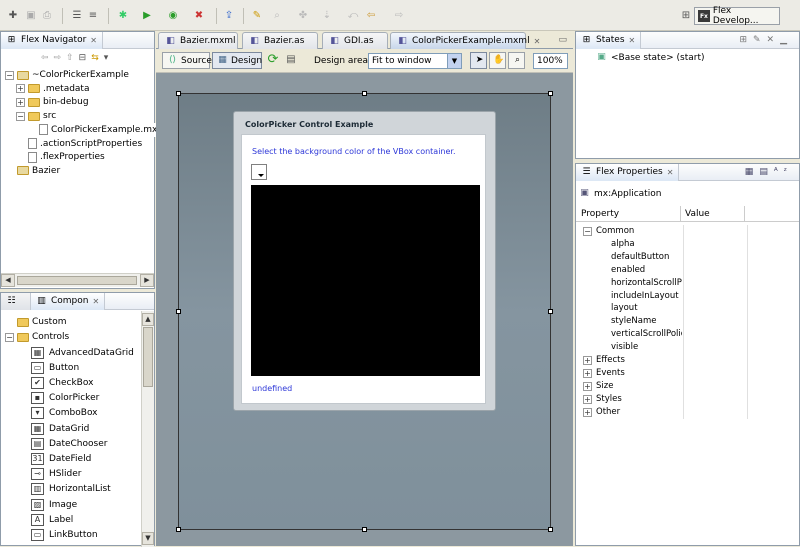  Describe the element at coordinates (550, 61) in the screenshot. I see `zoom-input: 100%` at that location.